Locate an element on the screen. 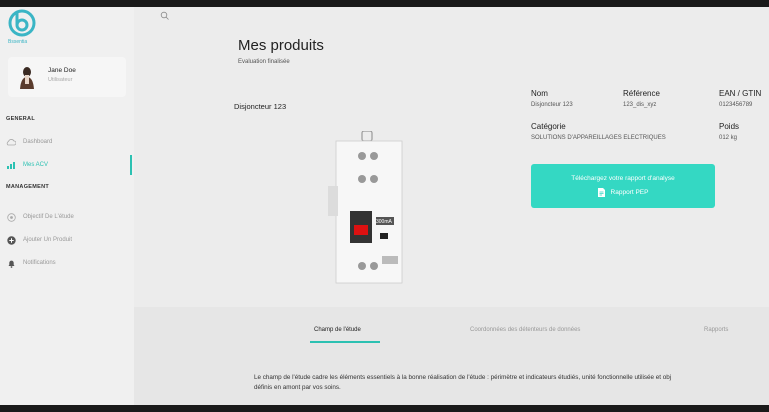 The image size is (769, 412). tab-rapports: Rapports is located at coordinates (716, 330).